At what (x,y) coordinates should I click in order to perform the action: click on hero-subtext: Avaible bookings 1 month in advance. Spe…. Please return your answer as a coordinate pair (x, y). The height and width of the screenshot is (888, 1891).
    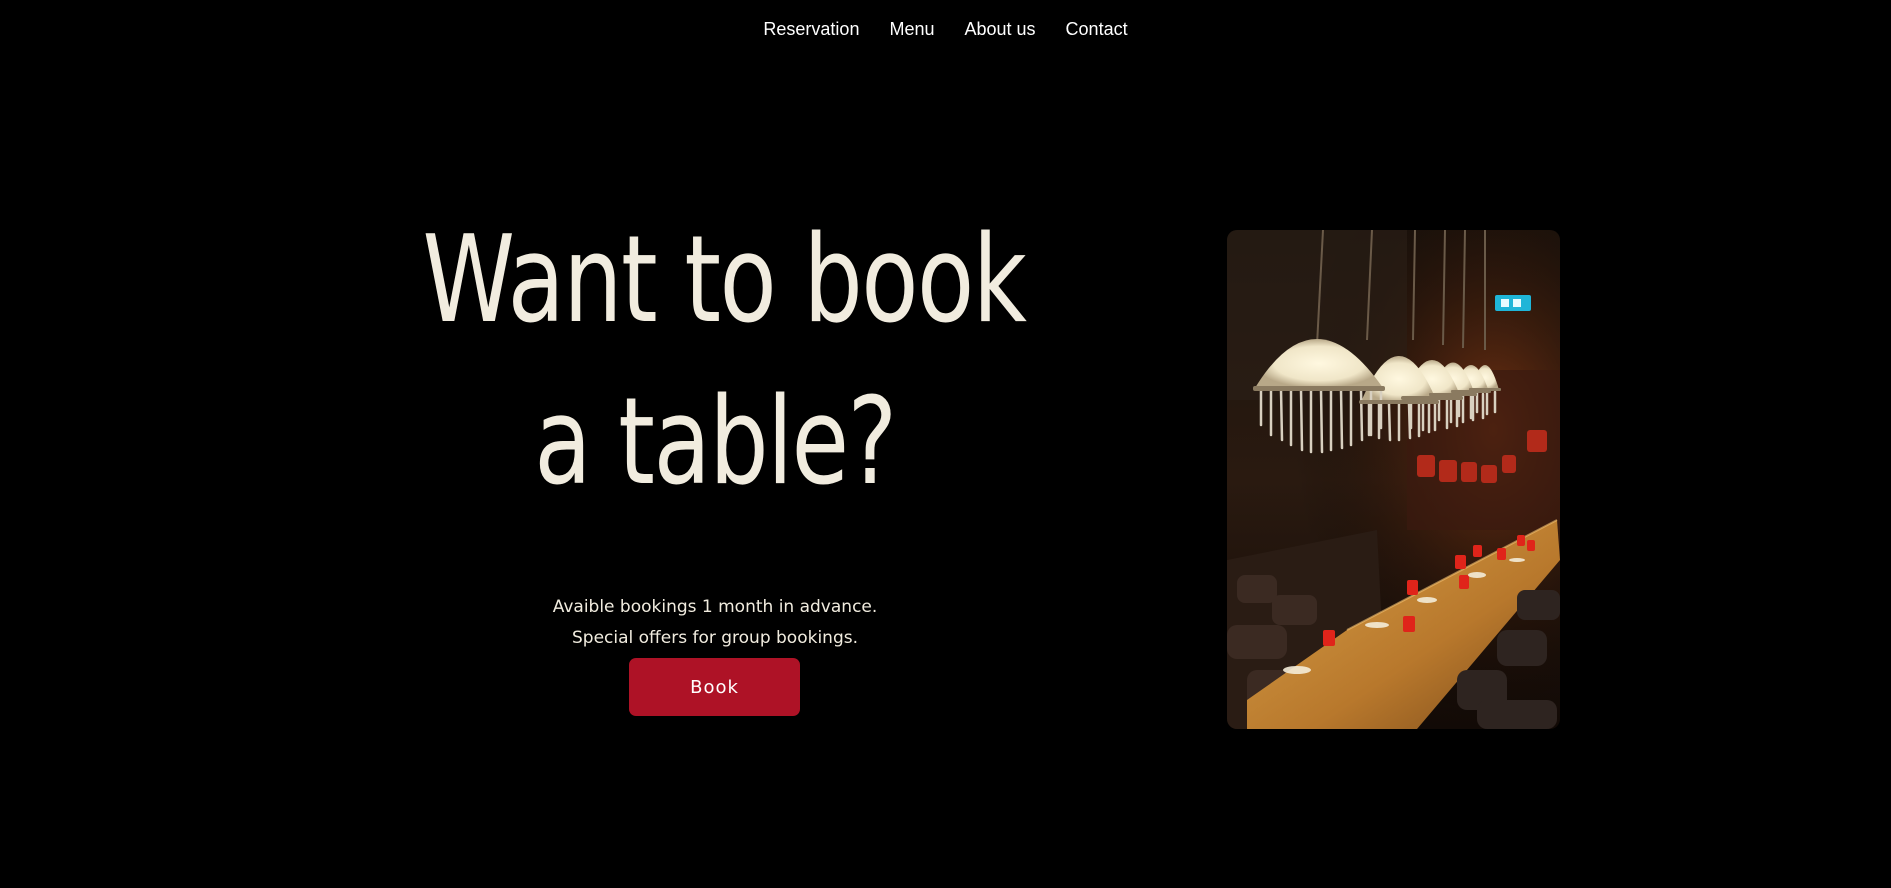
    Looking at the image, I should click on (715, 623).